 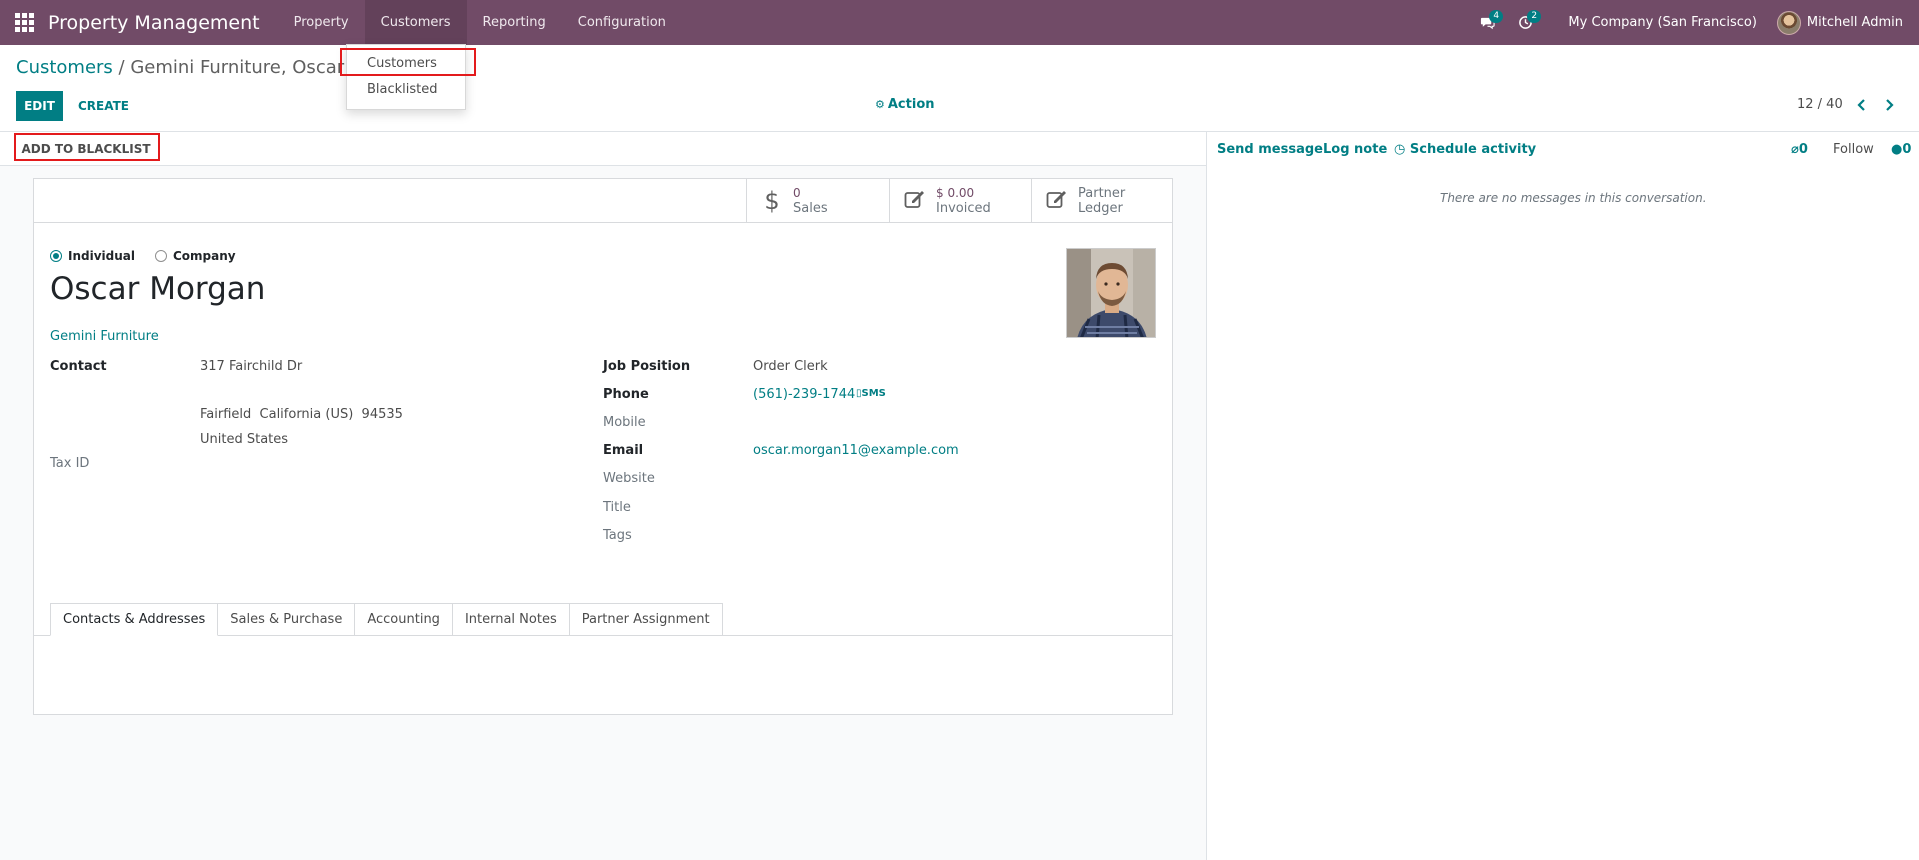 I want to click on attachments-button: ⌀0, so click(x=1799, y=149).